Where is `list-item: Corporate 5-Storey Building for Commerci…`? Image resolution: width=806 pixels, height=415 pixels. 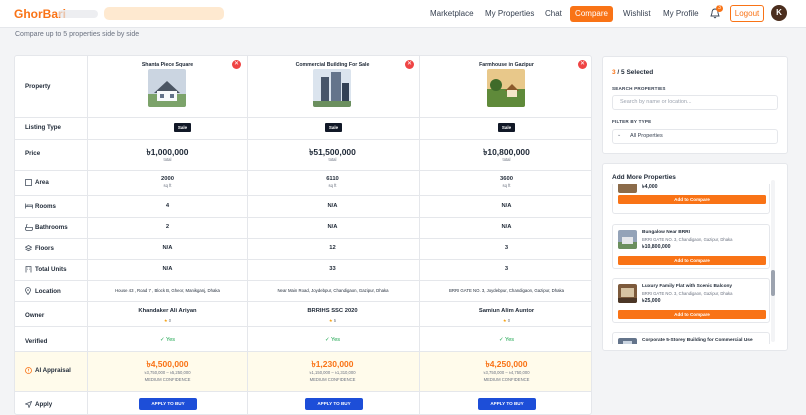
list-item: Corporate 5-Storey Building for Commerci… is located at coordinates (691, 338).